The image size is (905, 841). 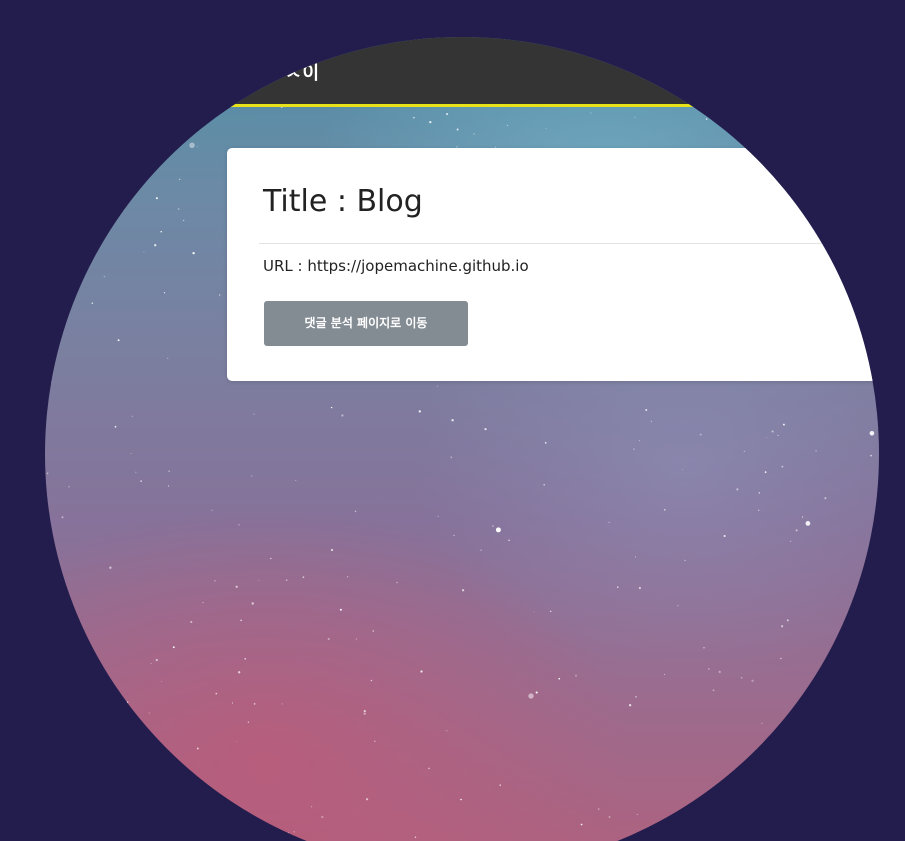 What do you see at coordinates (302, 72) in the screenshot?
I see `site-title: ㅅ이` at bounding box center [302, 72].